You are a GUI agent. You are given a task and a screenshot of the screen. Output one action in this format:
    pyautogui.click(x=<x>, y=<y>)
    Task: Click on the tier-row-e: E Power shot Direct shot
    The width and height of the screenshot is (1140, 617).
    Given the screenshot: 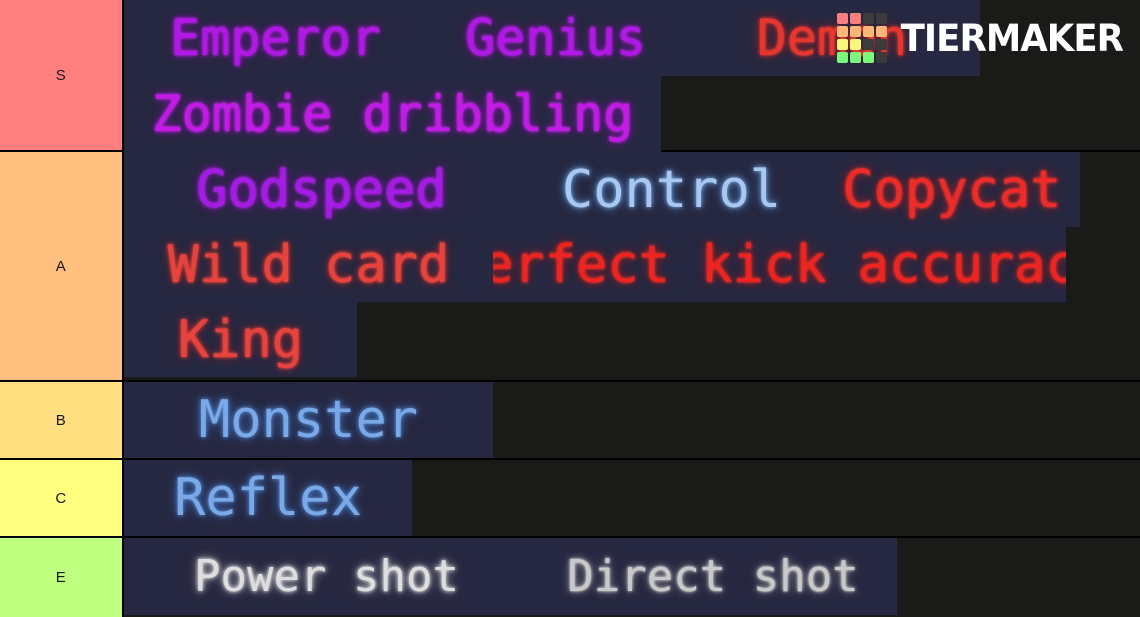 What is the action you would take?
    pyautogui.click(x=570, y=577)
    